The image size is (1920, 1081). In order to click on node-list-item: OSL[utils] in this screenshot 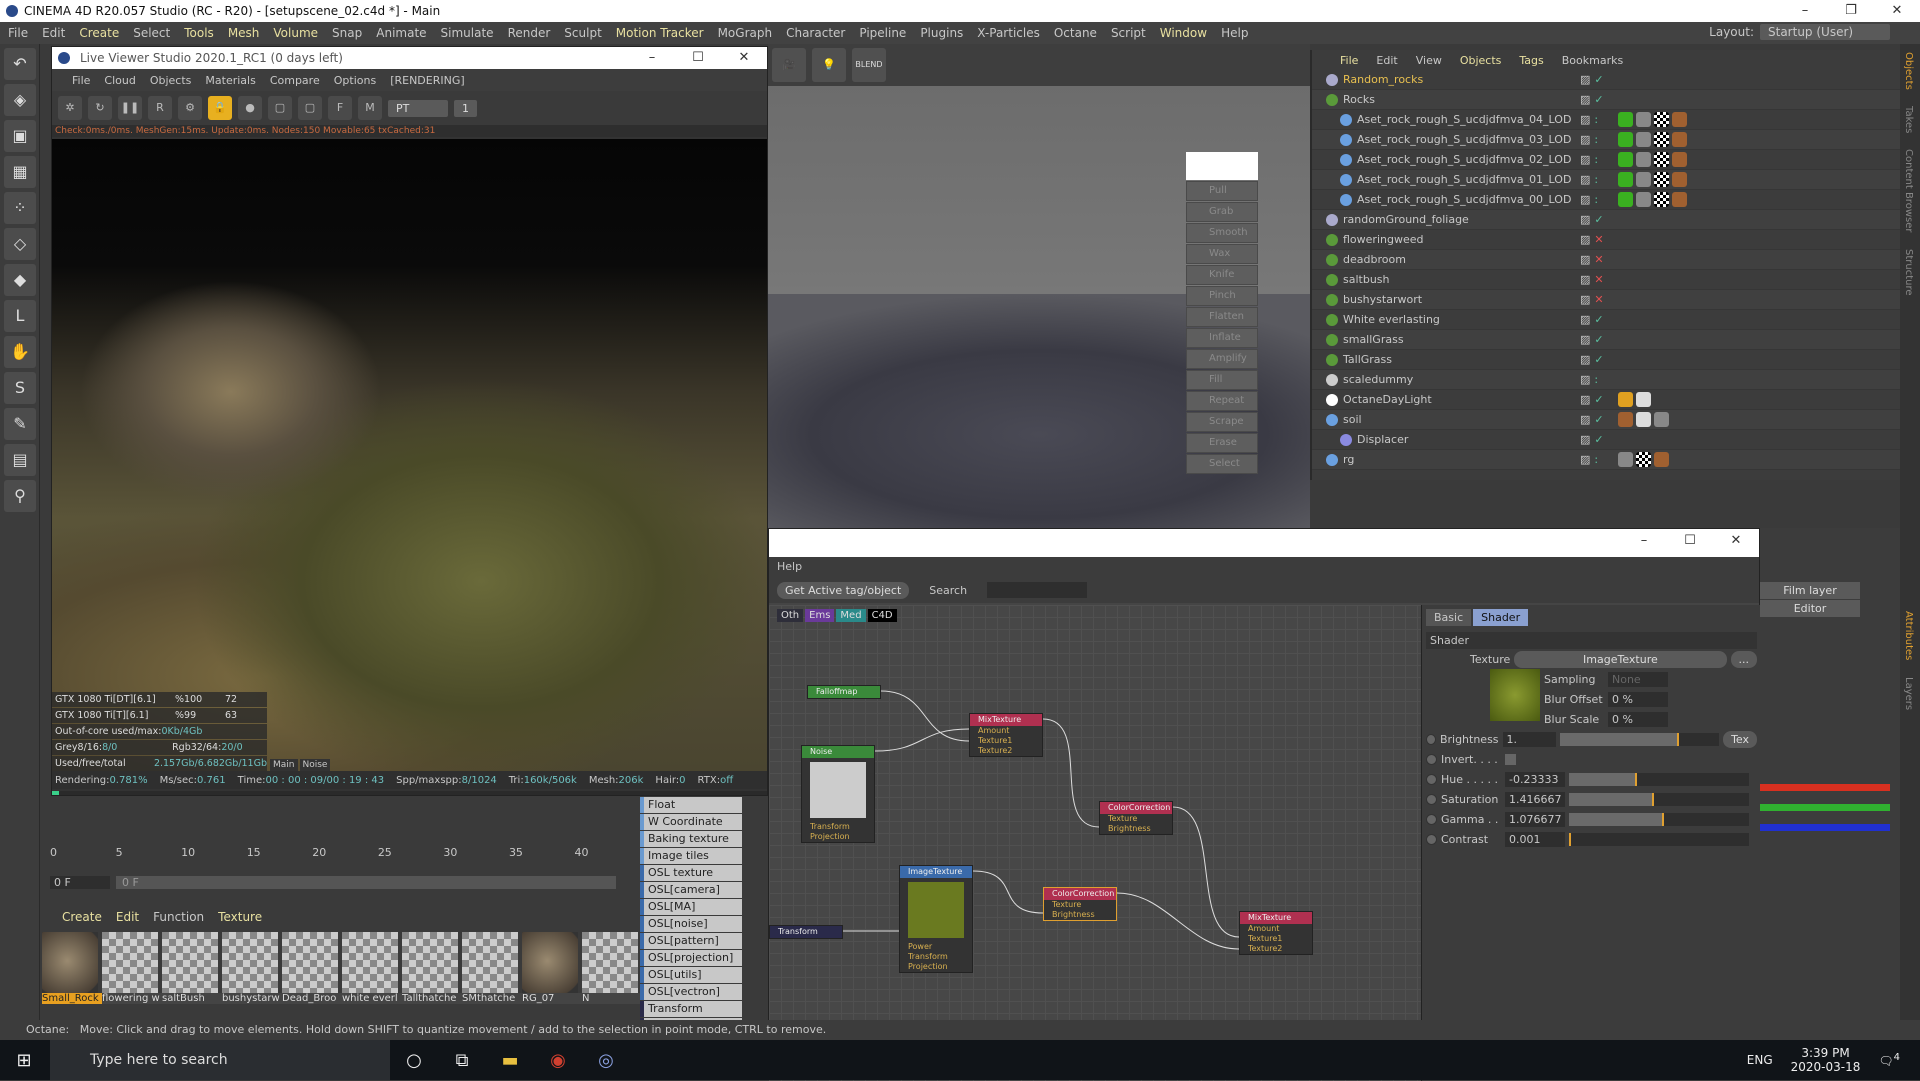, I will do `click(691, 975)`.